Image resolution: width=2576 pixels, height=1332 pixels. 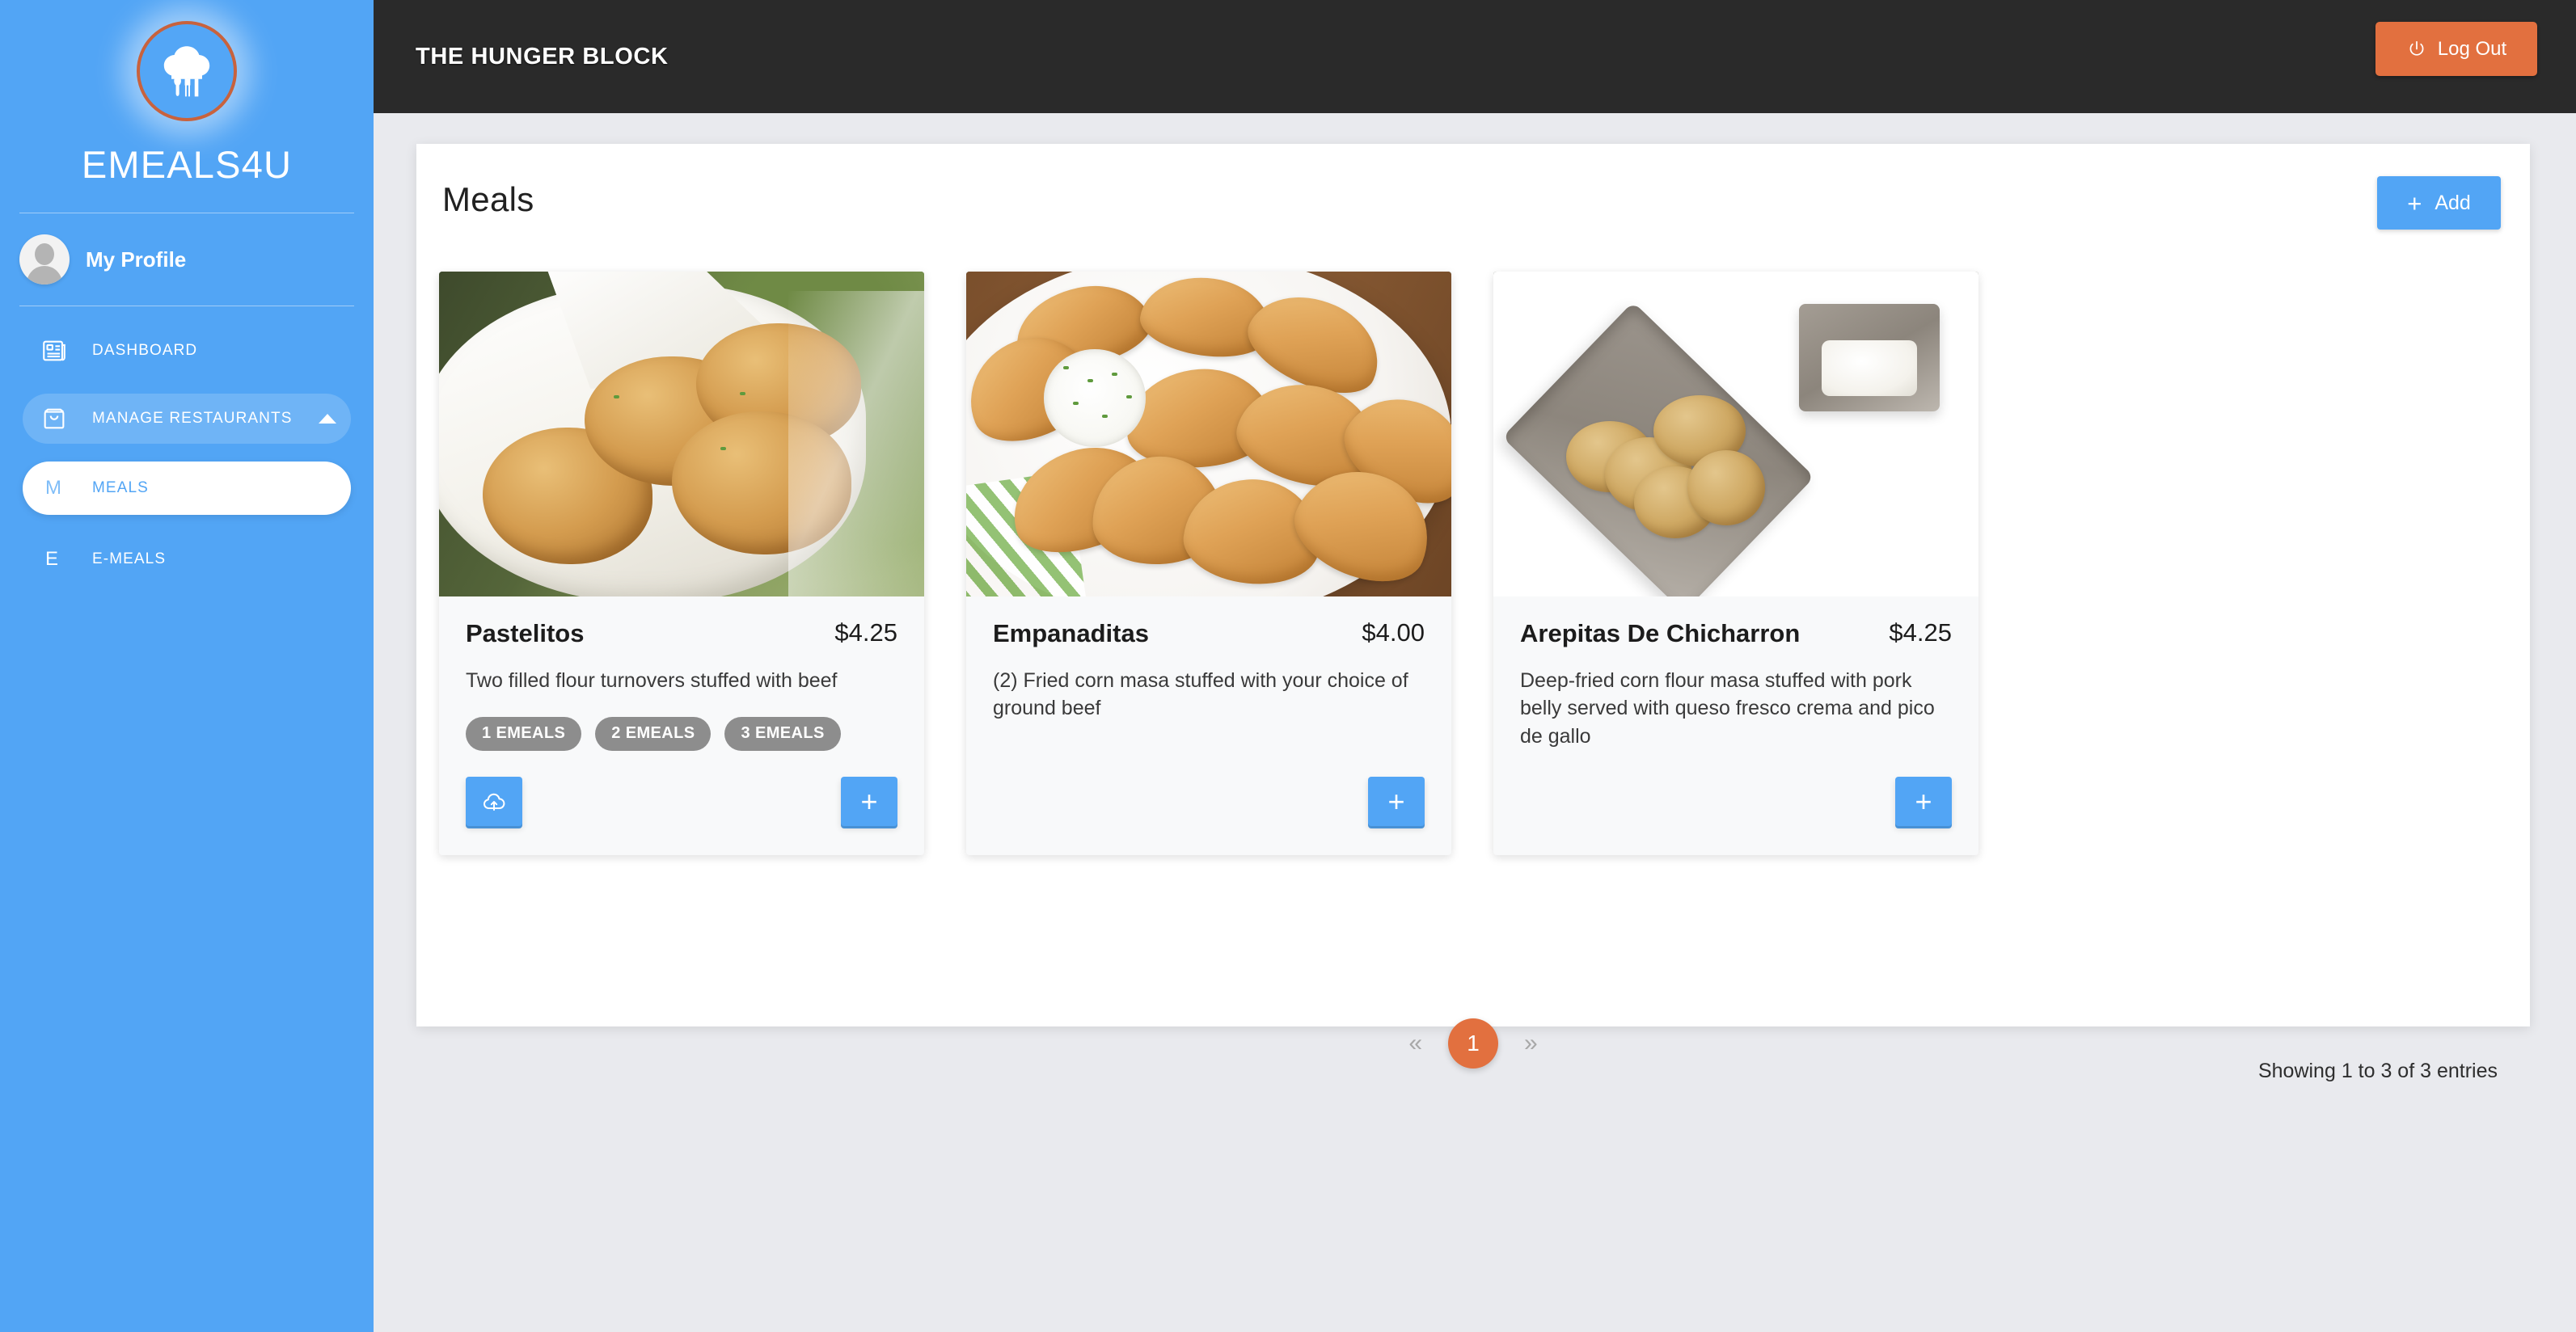 I want to click on meal-photo-arepitas, so click(x=1735, y=434).